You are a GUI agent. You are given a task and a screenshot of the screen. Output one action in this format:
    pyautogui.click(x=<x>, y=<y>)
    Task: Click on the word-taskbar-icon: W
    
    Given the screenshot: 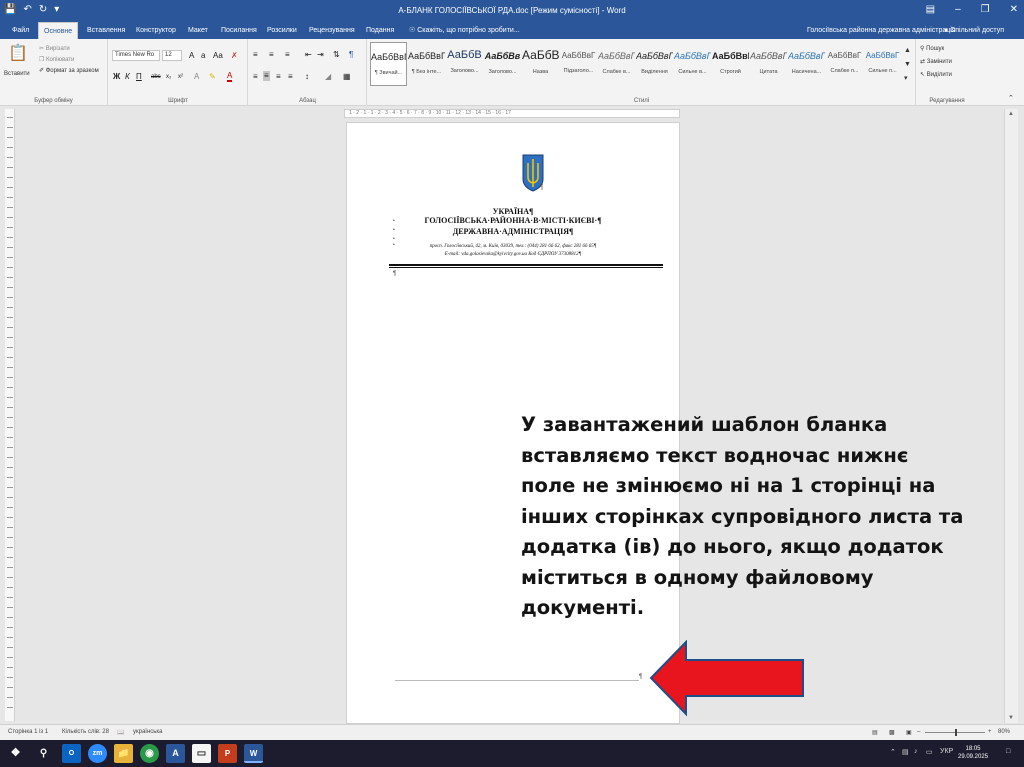 What is the action you would take?
    pyautogui.click(x=253, y=753)
    